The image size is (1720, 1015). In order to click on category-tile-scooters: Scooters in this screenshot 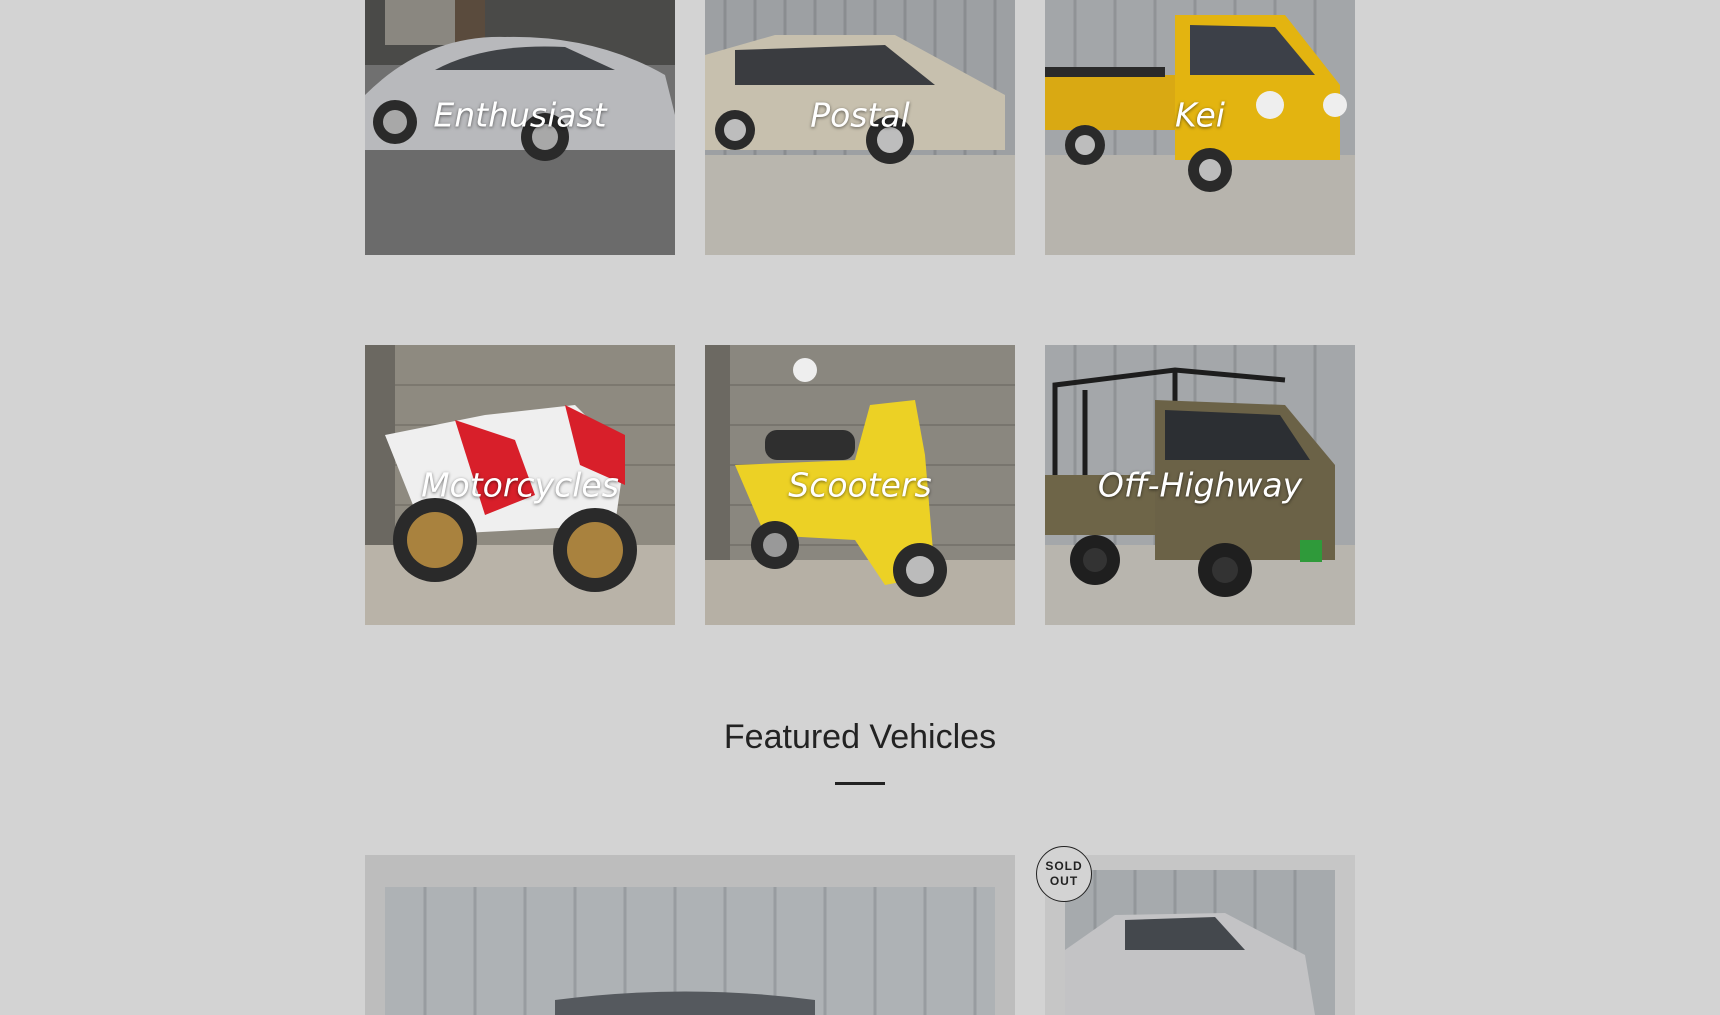, I will do `click(860, 485)`.